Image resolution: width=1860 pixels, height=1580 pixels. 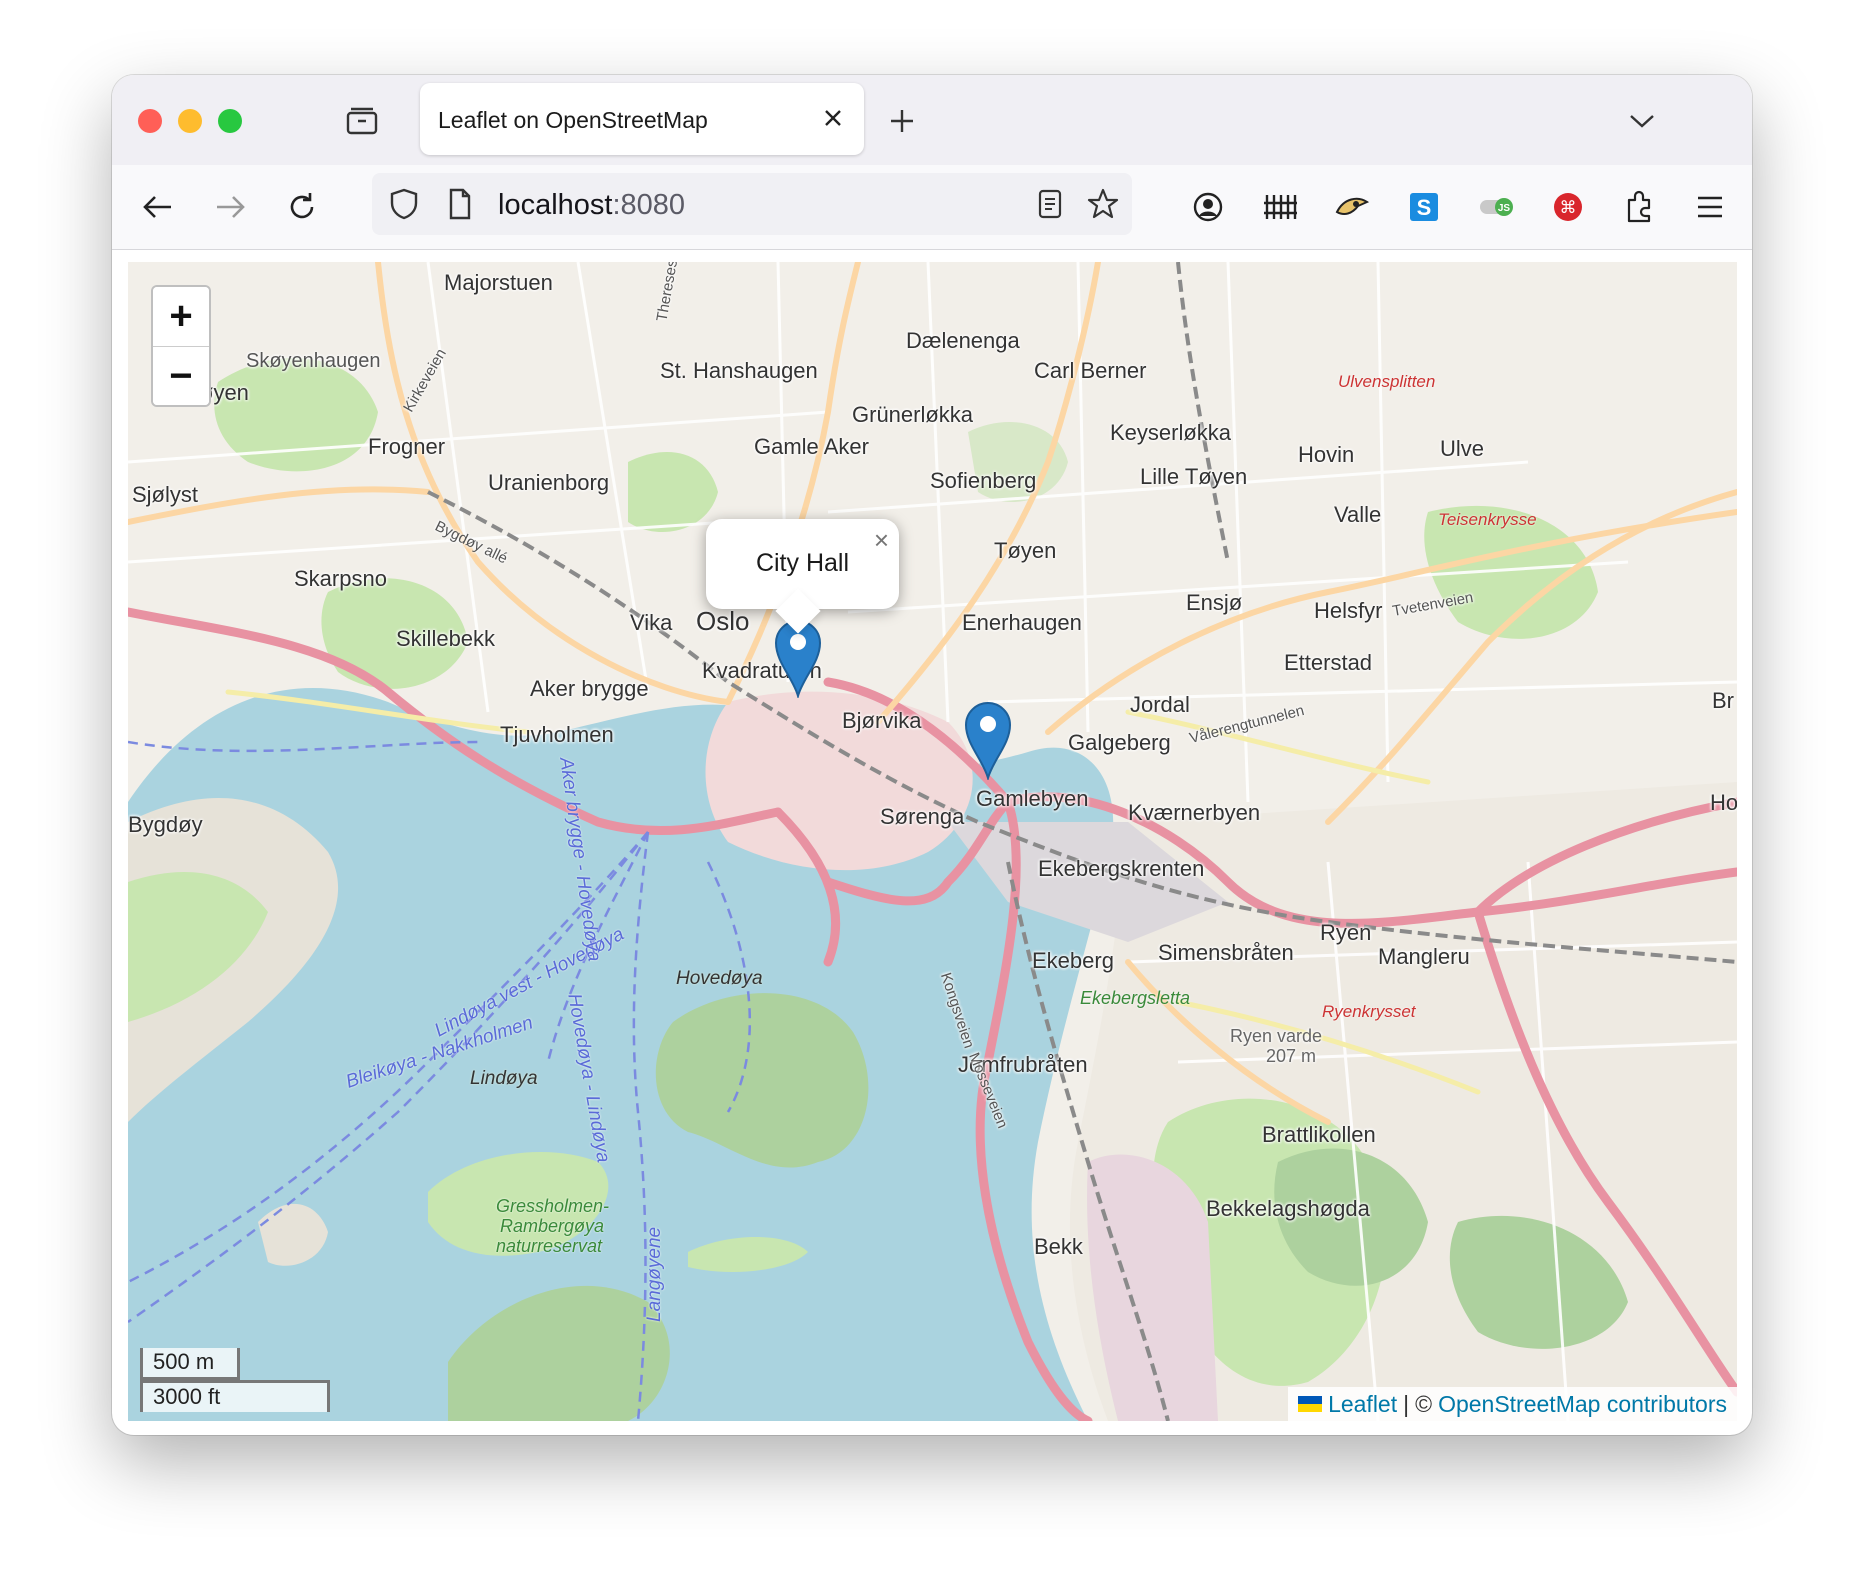 I want to click on extension-command-icon: ⌘, so click(x=1568, y=207).